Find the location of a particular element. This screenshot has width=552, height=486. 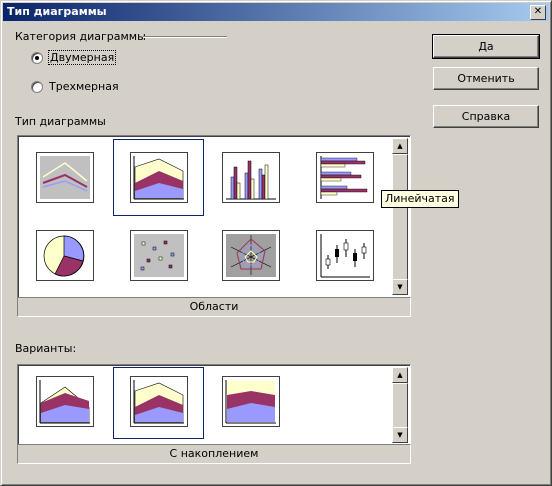

scroll-down-button: ▼ is located at coordinates (400, 287).